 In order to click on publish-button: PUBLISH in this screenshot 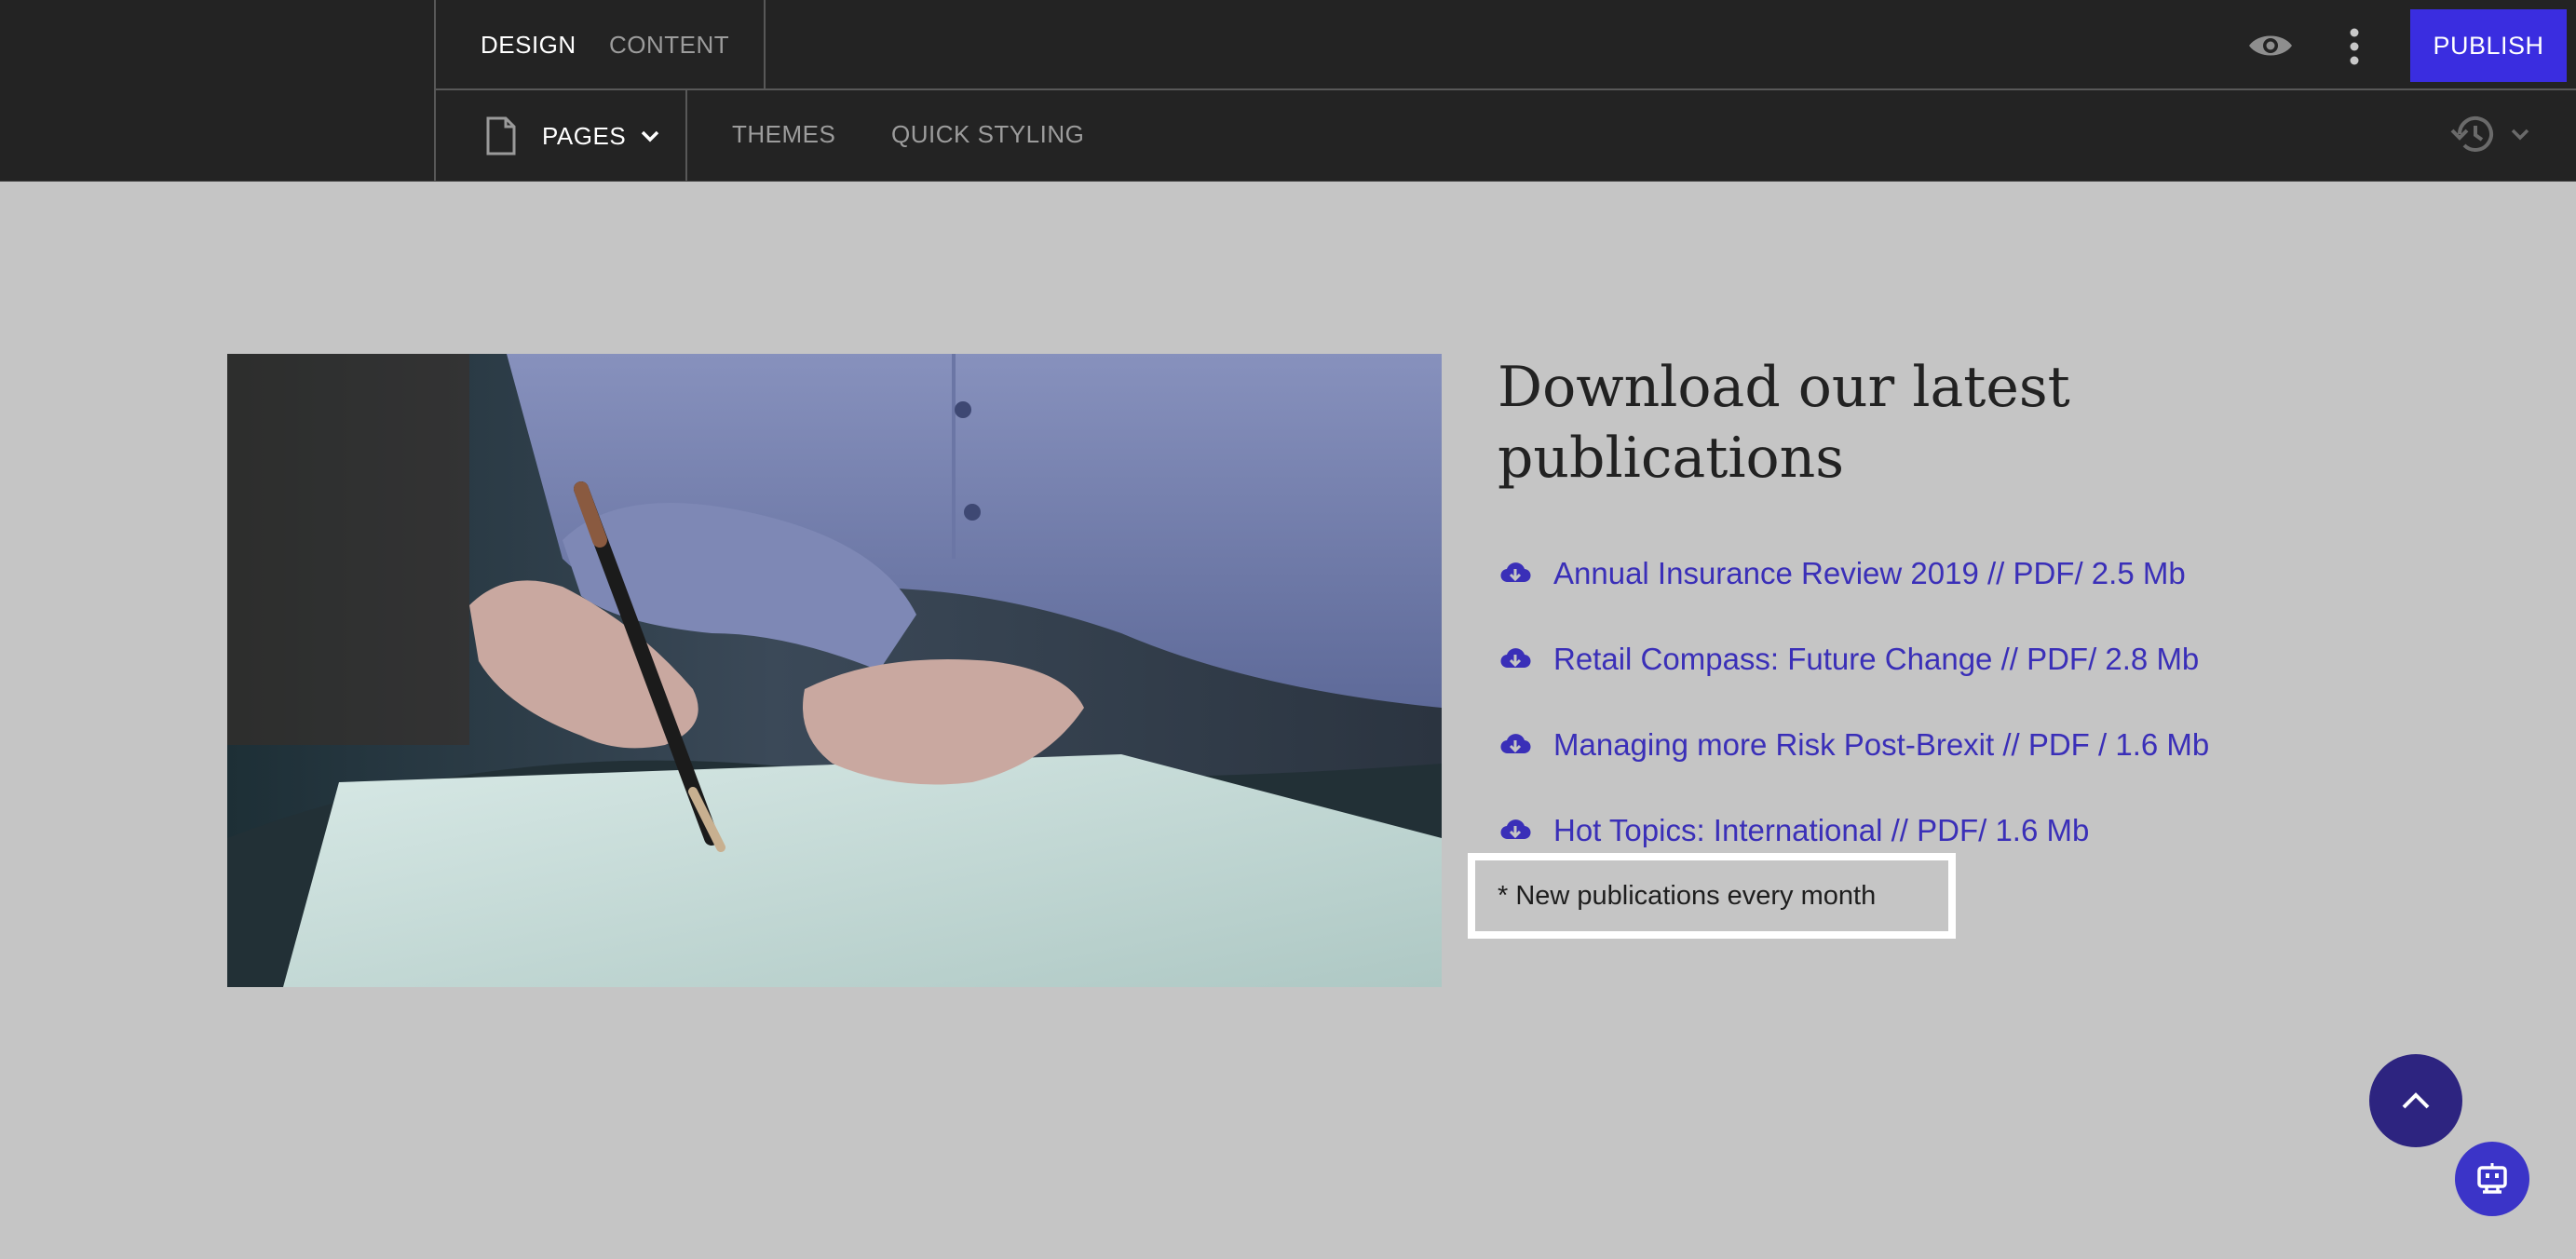, I will do `click(2488, 45)`.